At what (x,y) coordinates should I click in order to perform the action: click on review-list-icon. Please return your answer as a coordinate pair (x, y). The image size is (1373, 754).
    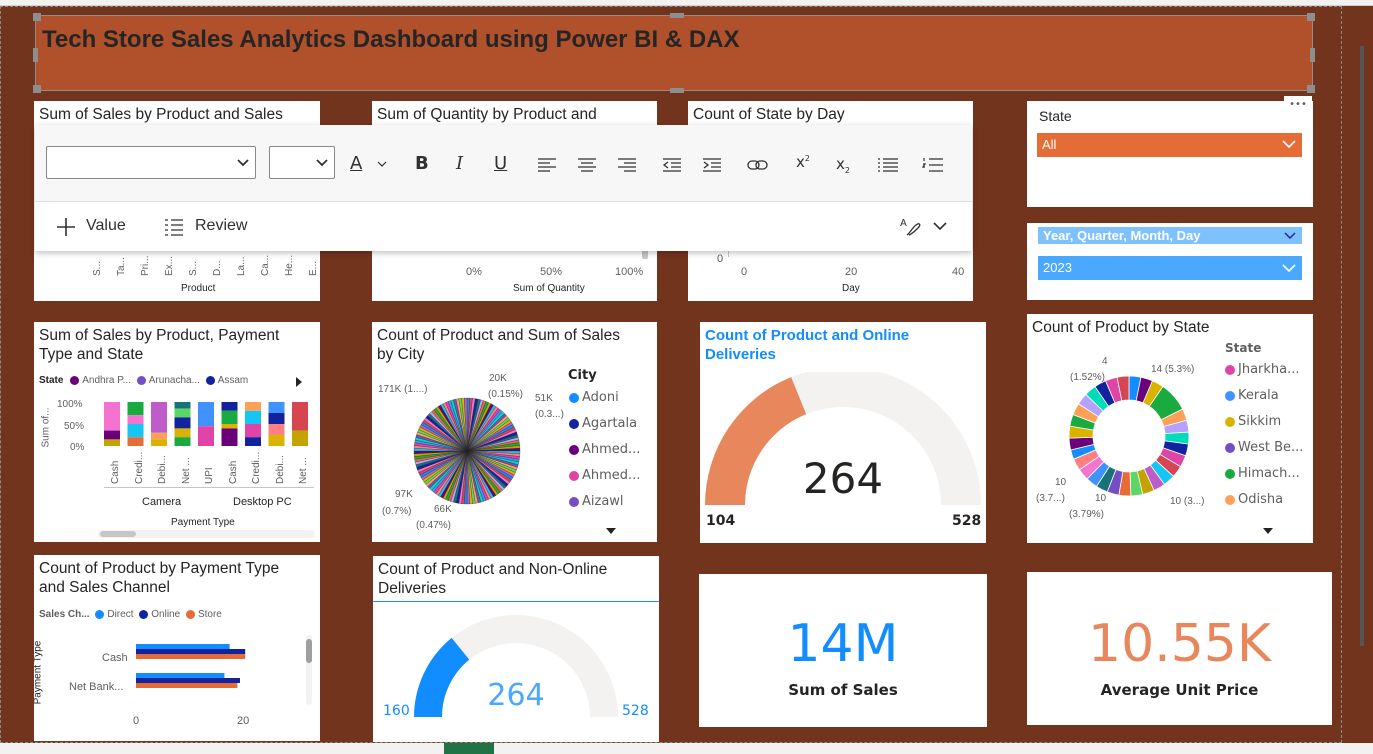
    Looking at the image, I should click on (174, 227).